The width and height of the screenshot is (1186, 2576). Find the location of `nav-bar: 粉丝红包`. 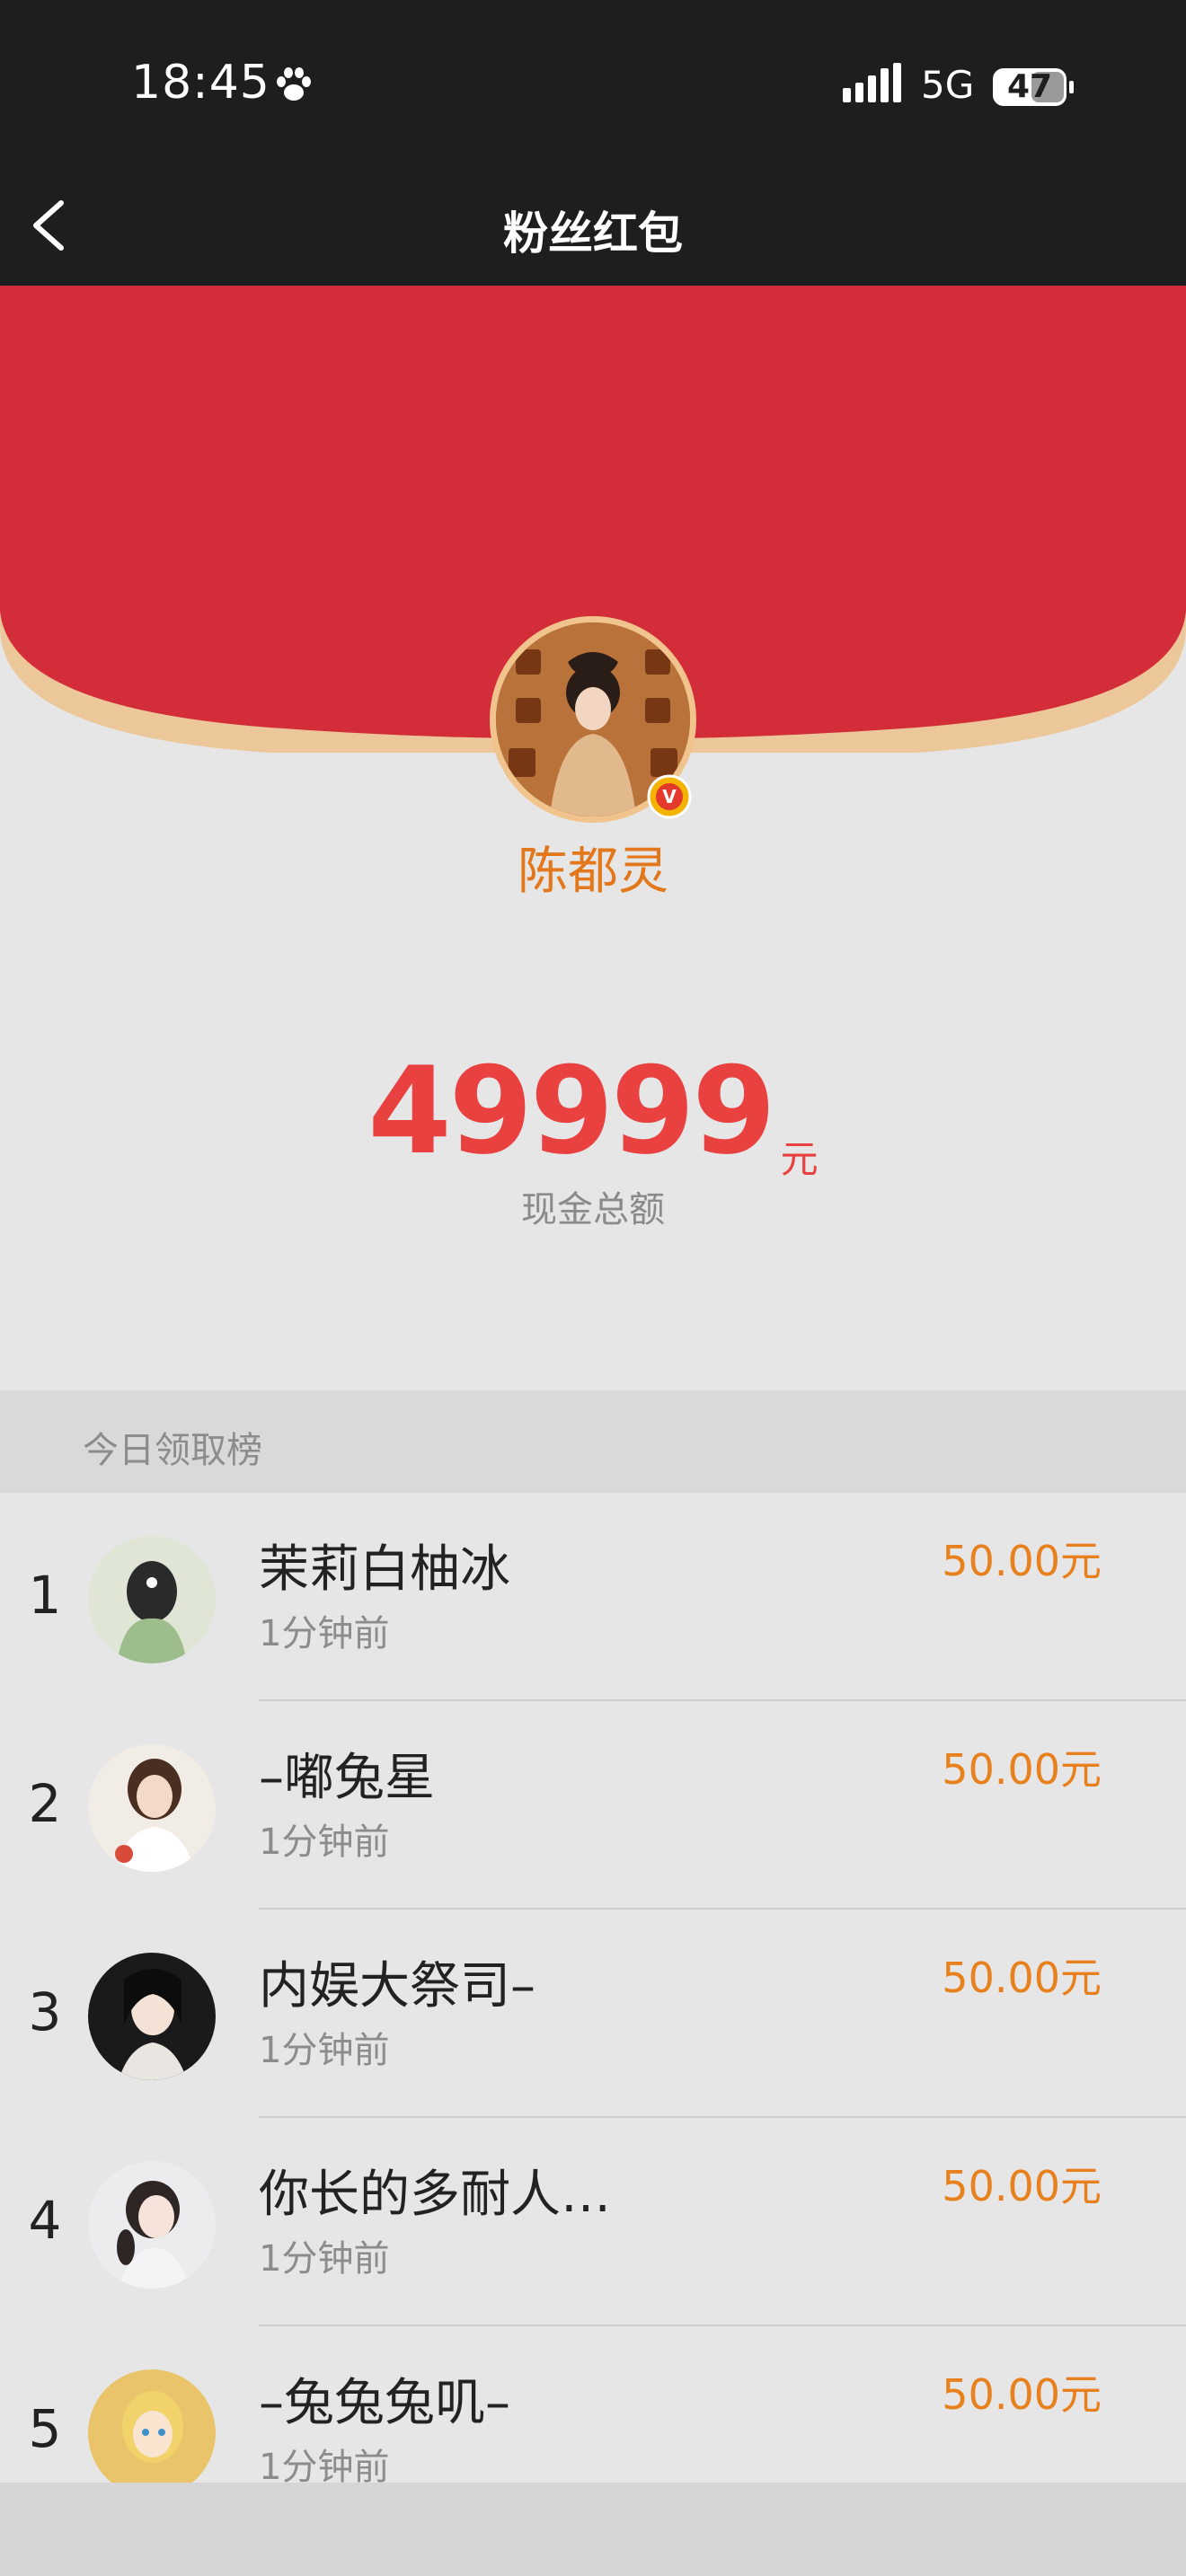

nav-bar: 粉丝红包 is located at coordinates (593, 224).